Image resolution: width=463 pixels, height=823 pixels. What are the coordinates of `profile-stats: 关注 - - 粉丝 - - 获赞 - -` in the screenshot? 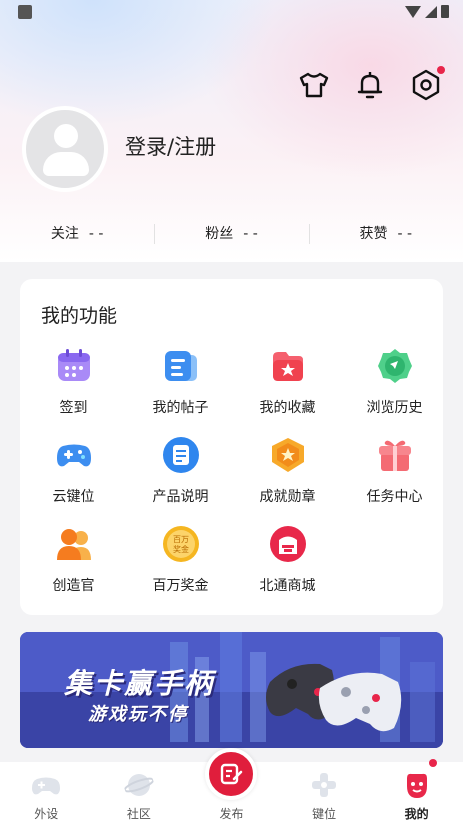 It's located at (231, 234).